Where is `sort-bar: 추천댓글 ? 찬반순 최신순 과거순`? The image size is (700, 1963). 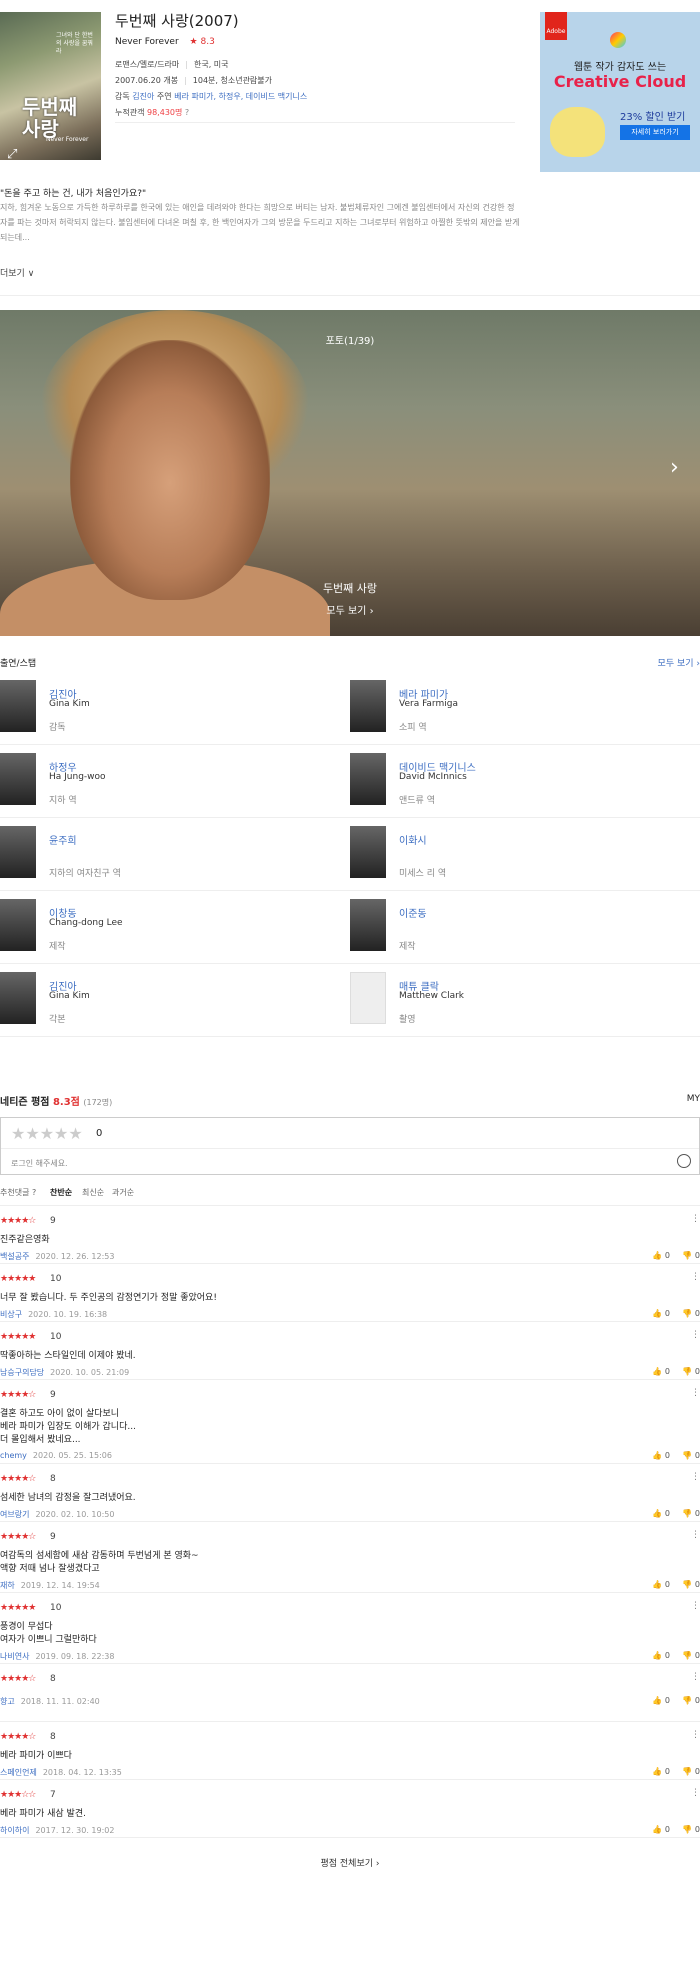 sort-bar: 추천댓글 ? 찬반순 최신순 과거순 is located at coordinates (350, 1190).